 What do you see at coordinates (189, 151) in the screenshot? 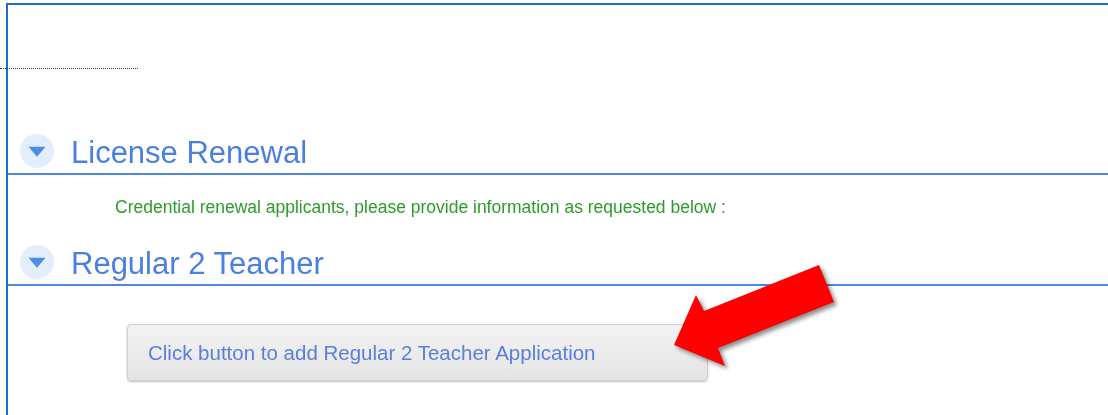
I see `section-title: License Renewal` at bounding box center [189, 151].